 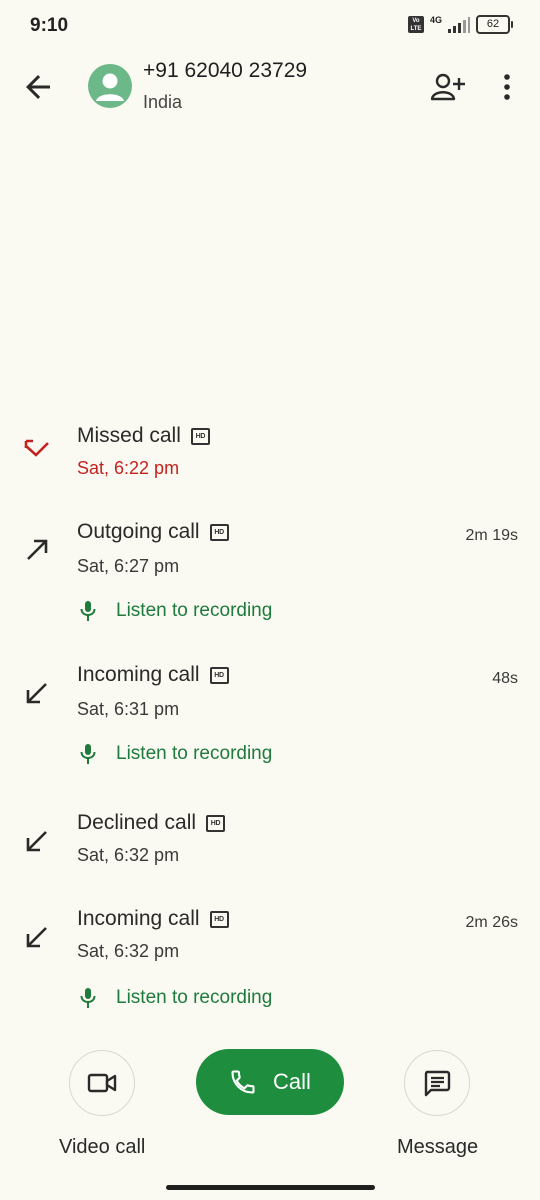 What do you see at coordinates (38, 87) in the screenshot?
I see `back-arrow-icon` at bounding box center [38, 87].